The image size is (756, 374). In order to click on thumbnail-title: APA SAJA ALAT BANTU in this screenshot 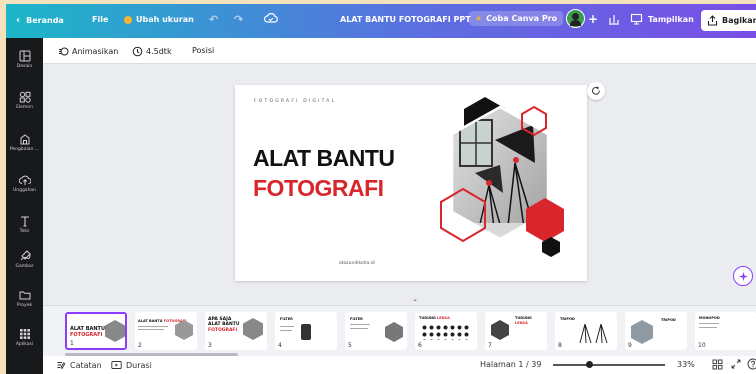, I will do `click(224, 322)`.